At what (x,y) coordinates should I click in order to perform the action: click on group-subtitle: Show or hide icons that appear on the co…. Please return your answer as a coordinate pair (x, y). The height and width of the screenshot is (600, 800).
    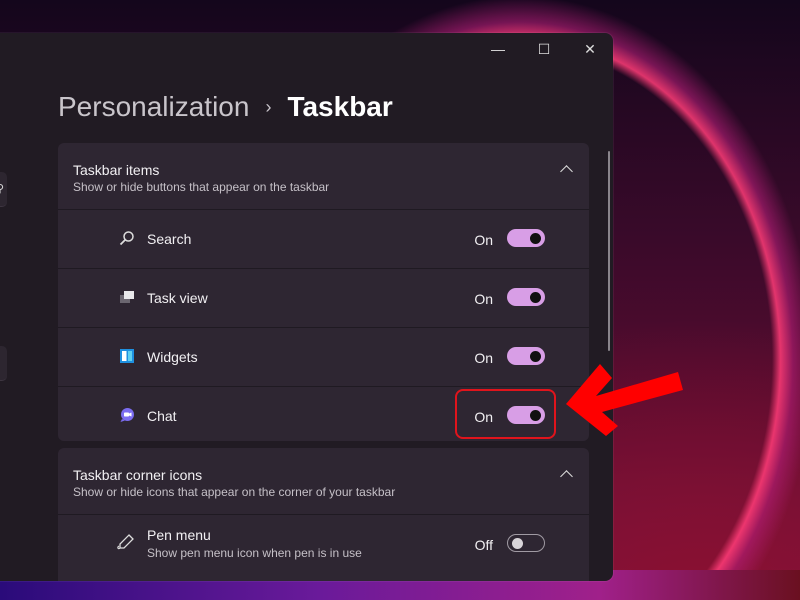
    Looking at the image, I should click on (234, 492).